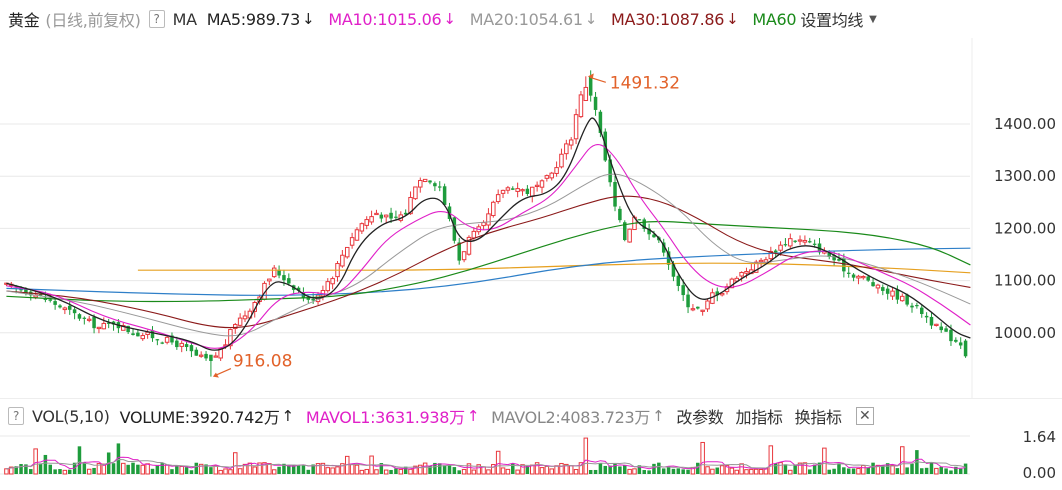  I want to click on adjust-mode-label: (日线,前复权), so click(92, 19).